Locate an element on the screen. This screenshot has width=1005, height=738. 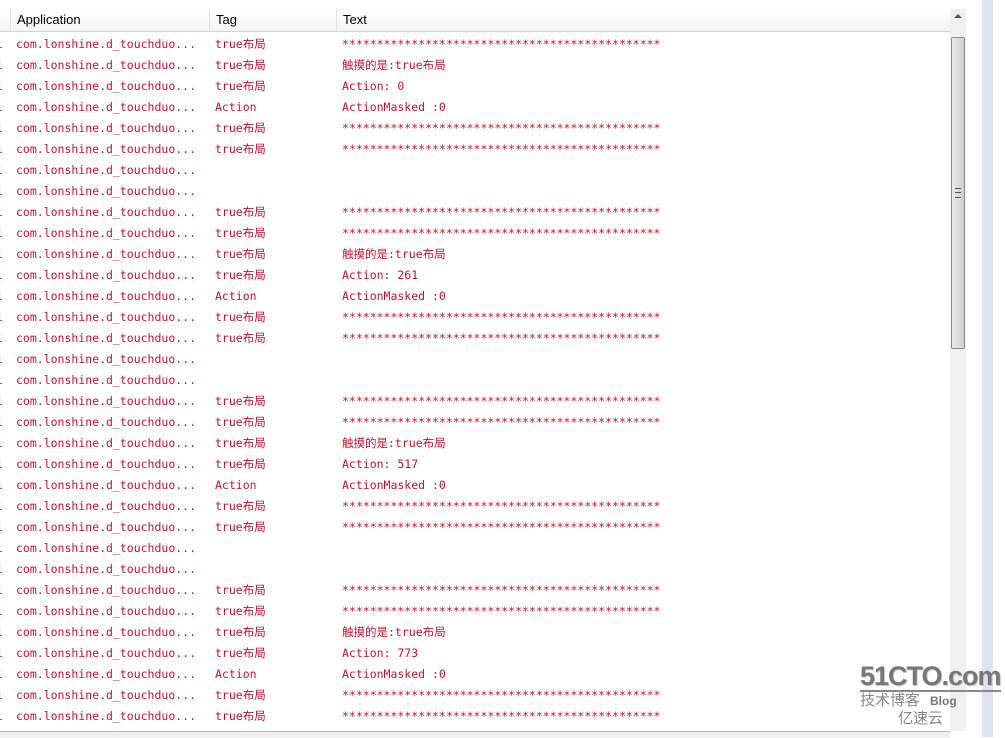
side-panel-edge is located at coordinates (987, 368).